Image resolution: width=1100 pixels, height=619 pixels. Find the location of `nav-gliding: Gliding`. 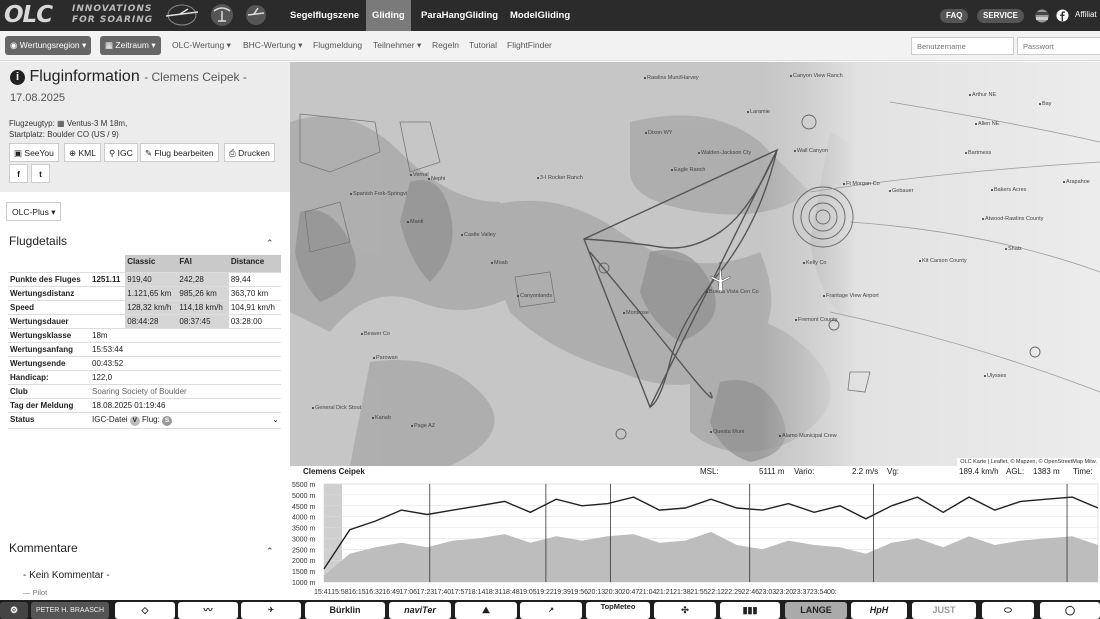

nav-gliding: Gliding is located at coordinates (388, 15).